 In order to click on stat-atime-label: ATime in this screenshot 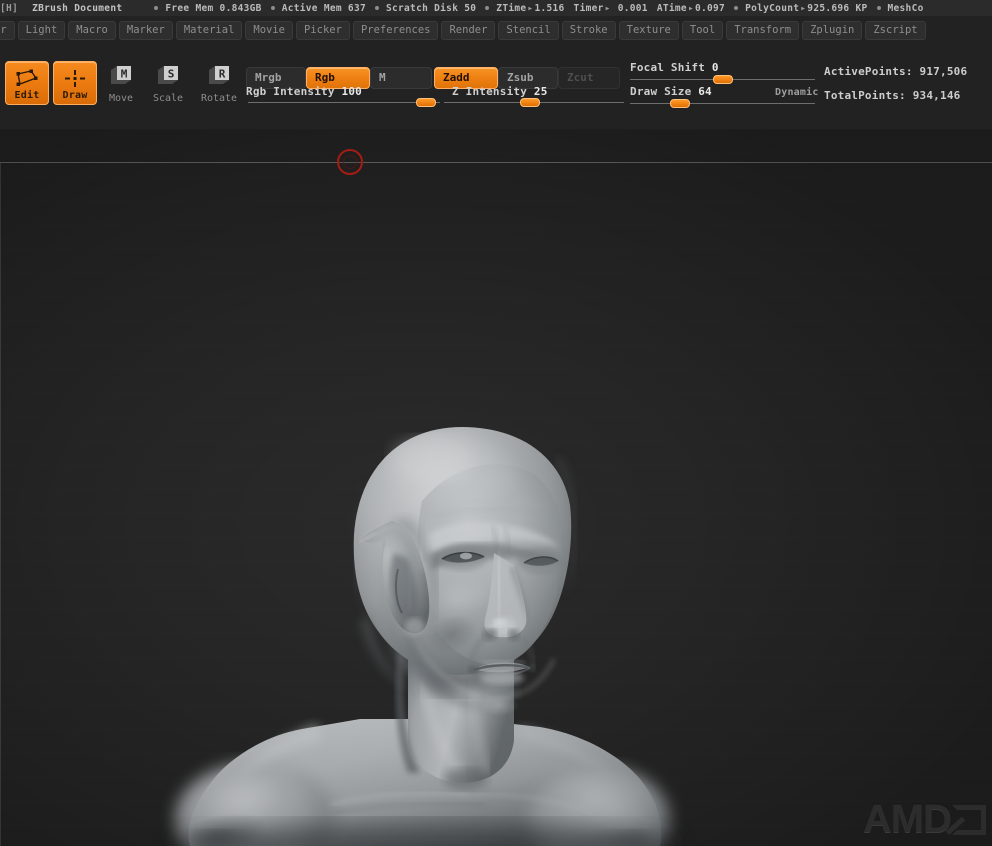, I will do `click(671, 8)`.